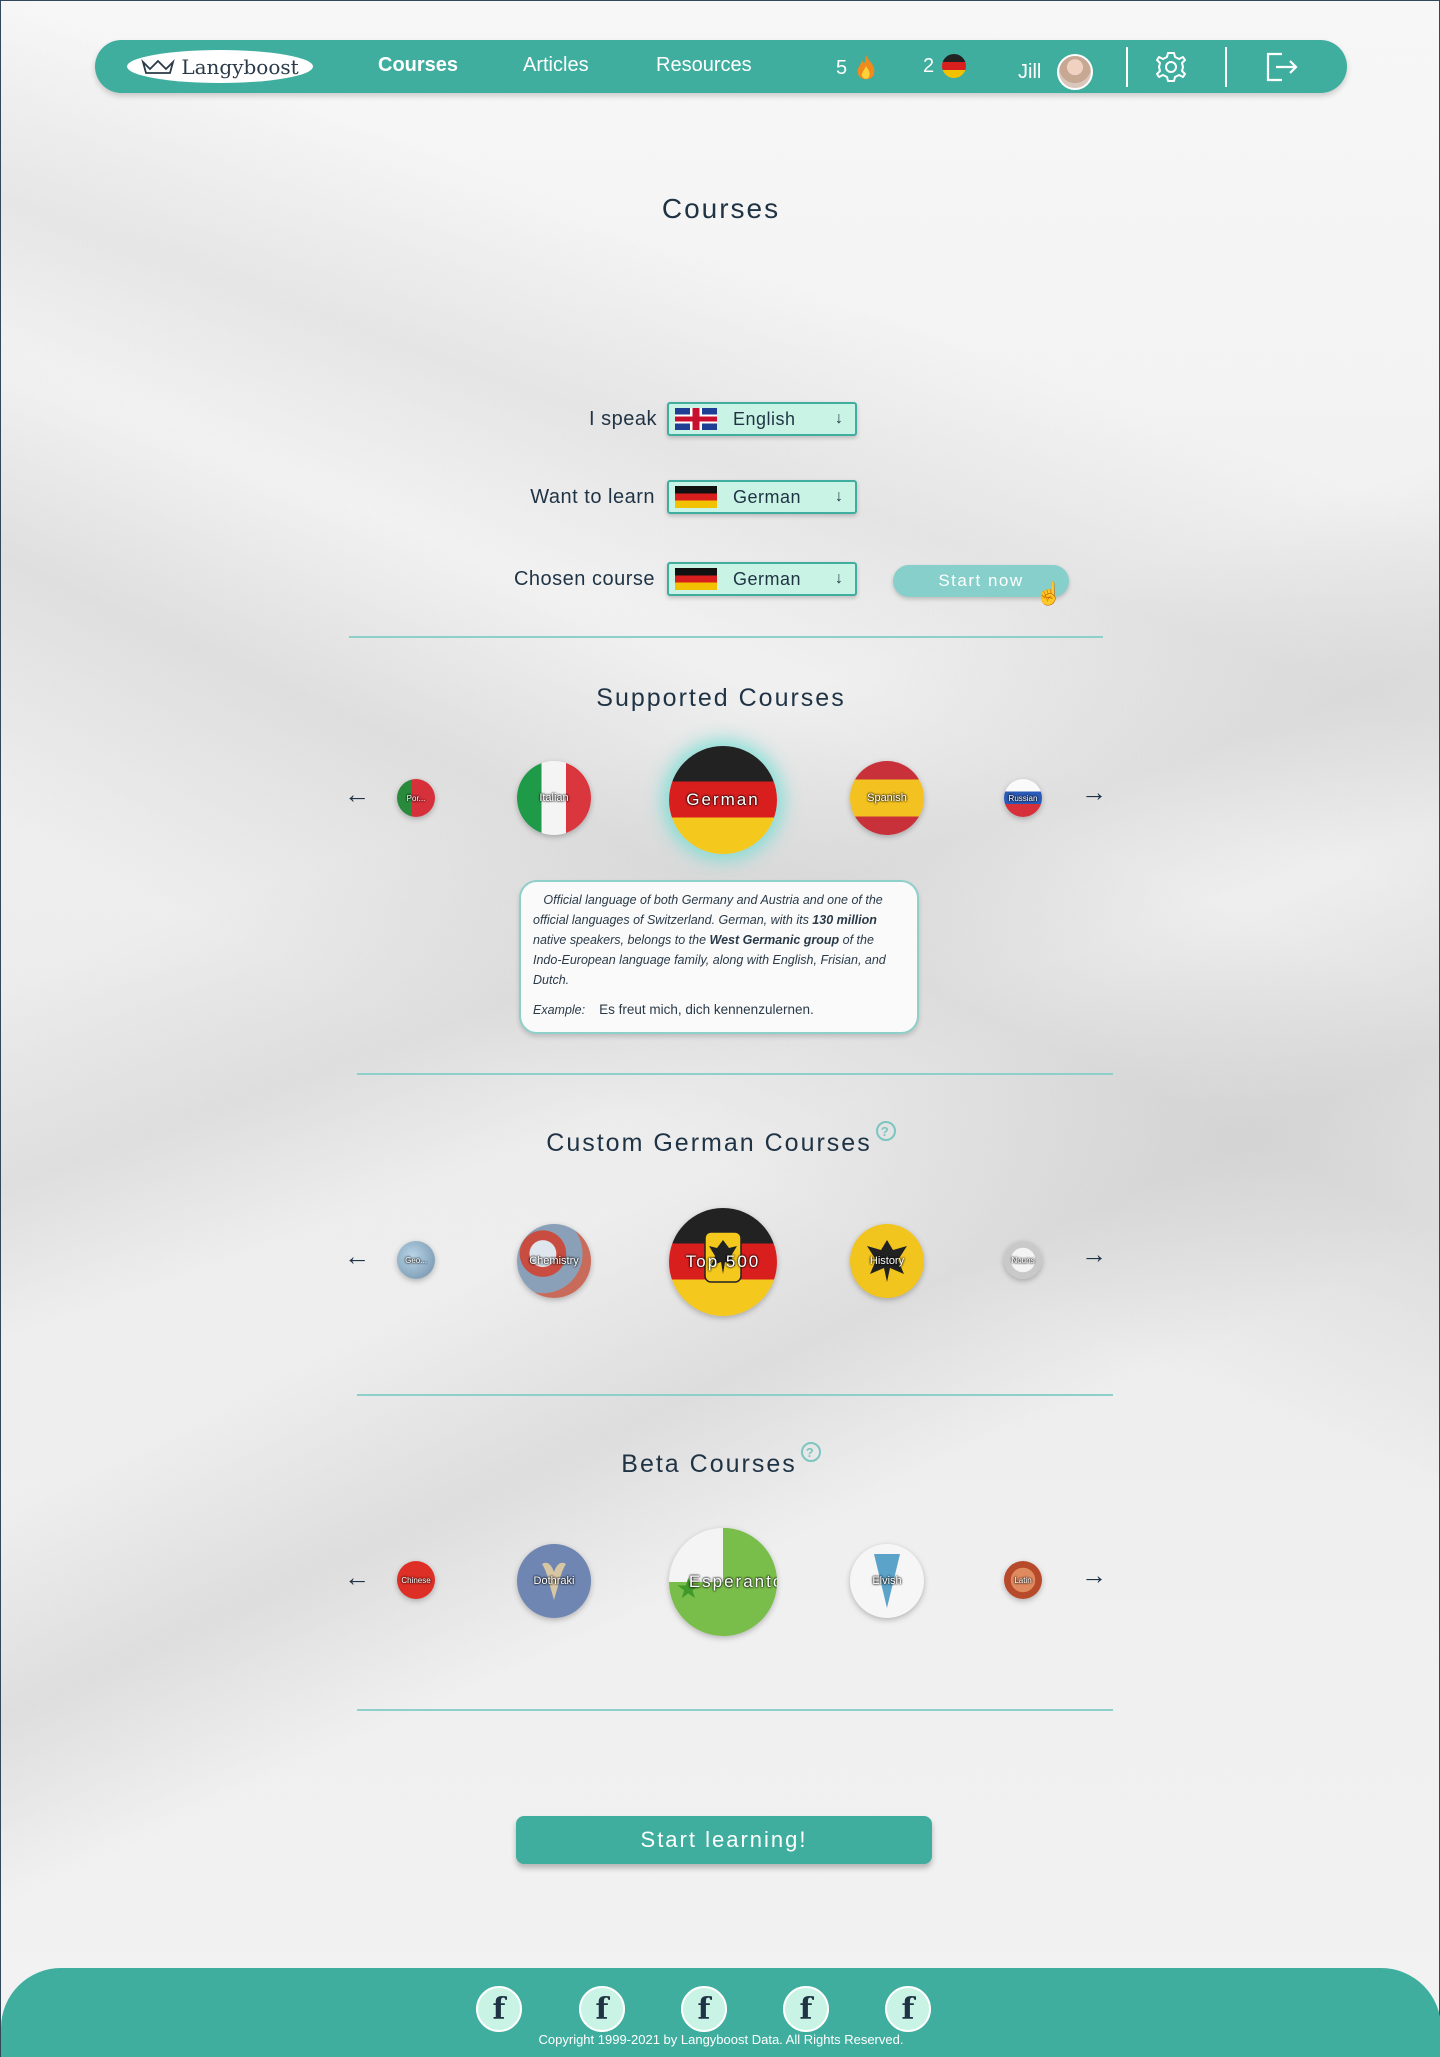 Image resolution: width=1440 pixels, height=2057 pixels. What do you see at coordinates (1030, 71) in the screenshot?
I see `user-name: Jill` at bounding box center [1030, 71].